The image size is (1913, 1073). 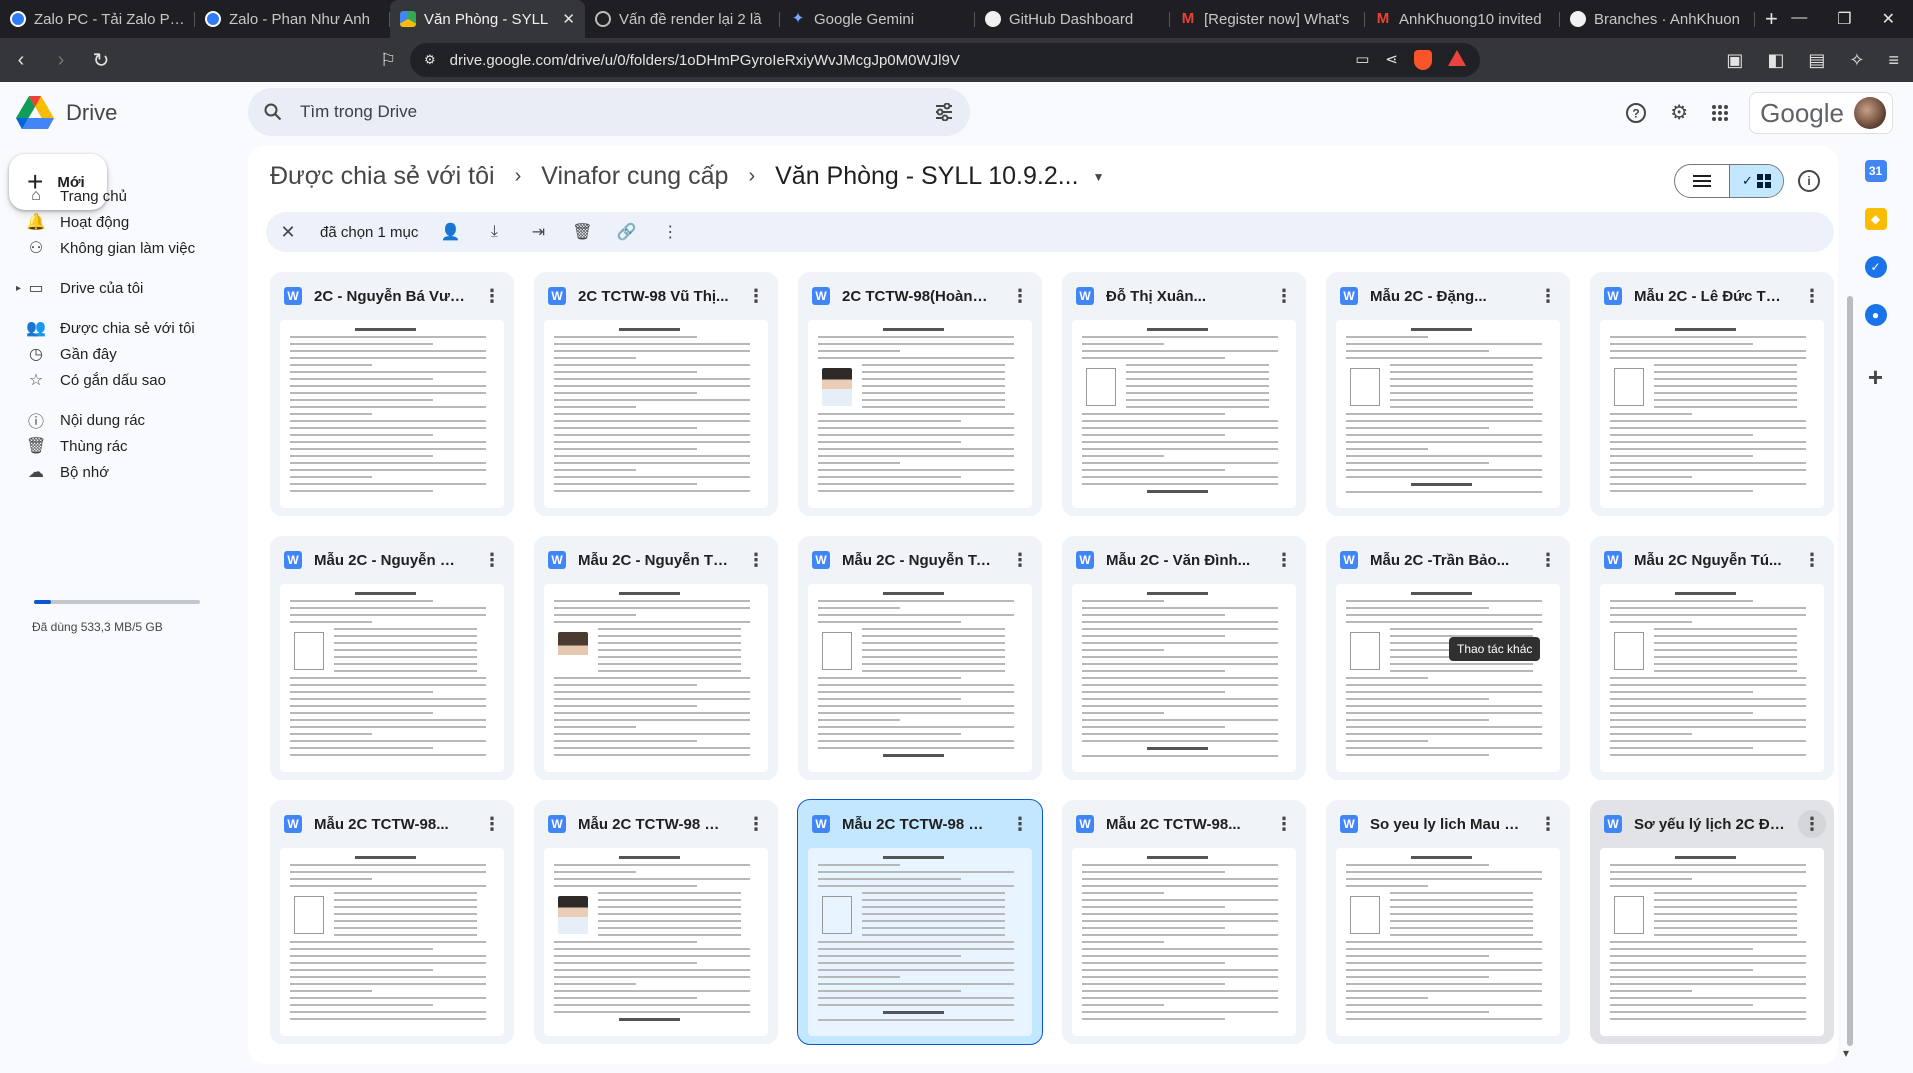 I want to click on browser-tab: M [Register now] What's, so click(x=1267, y=19).